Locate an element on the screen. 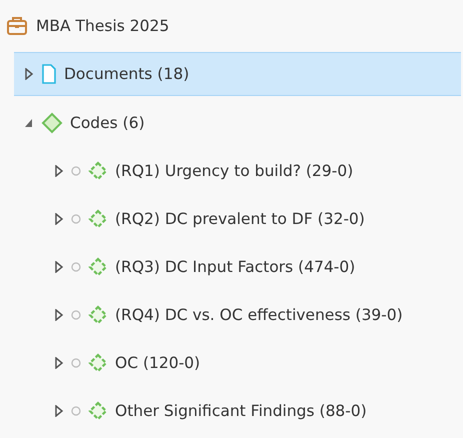  tree-item: (RQ1) Urgency to build? (29-0) is located at coordinates (231, 171).